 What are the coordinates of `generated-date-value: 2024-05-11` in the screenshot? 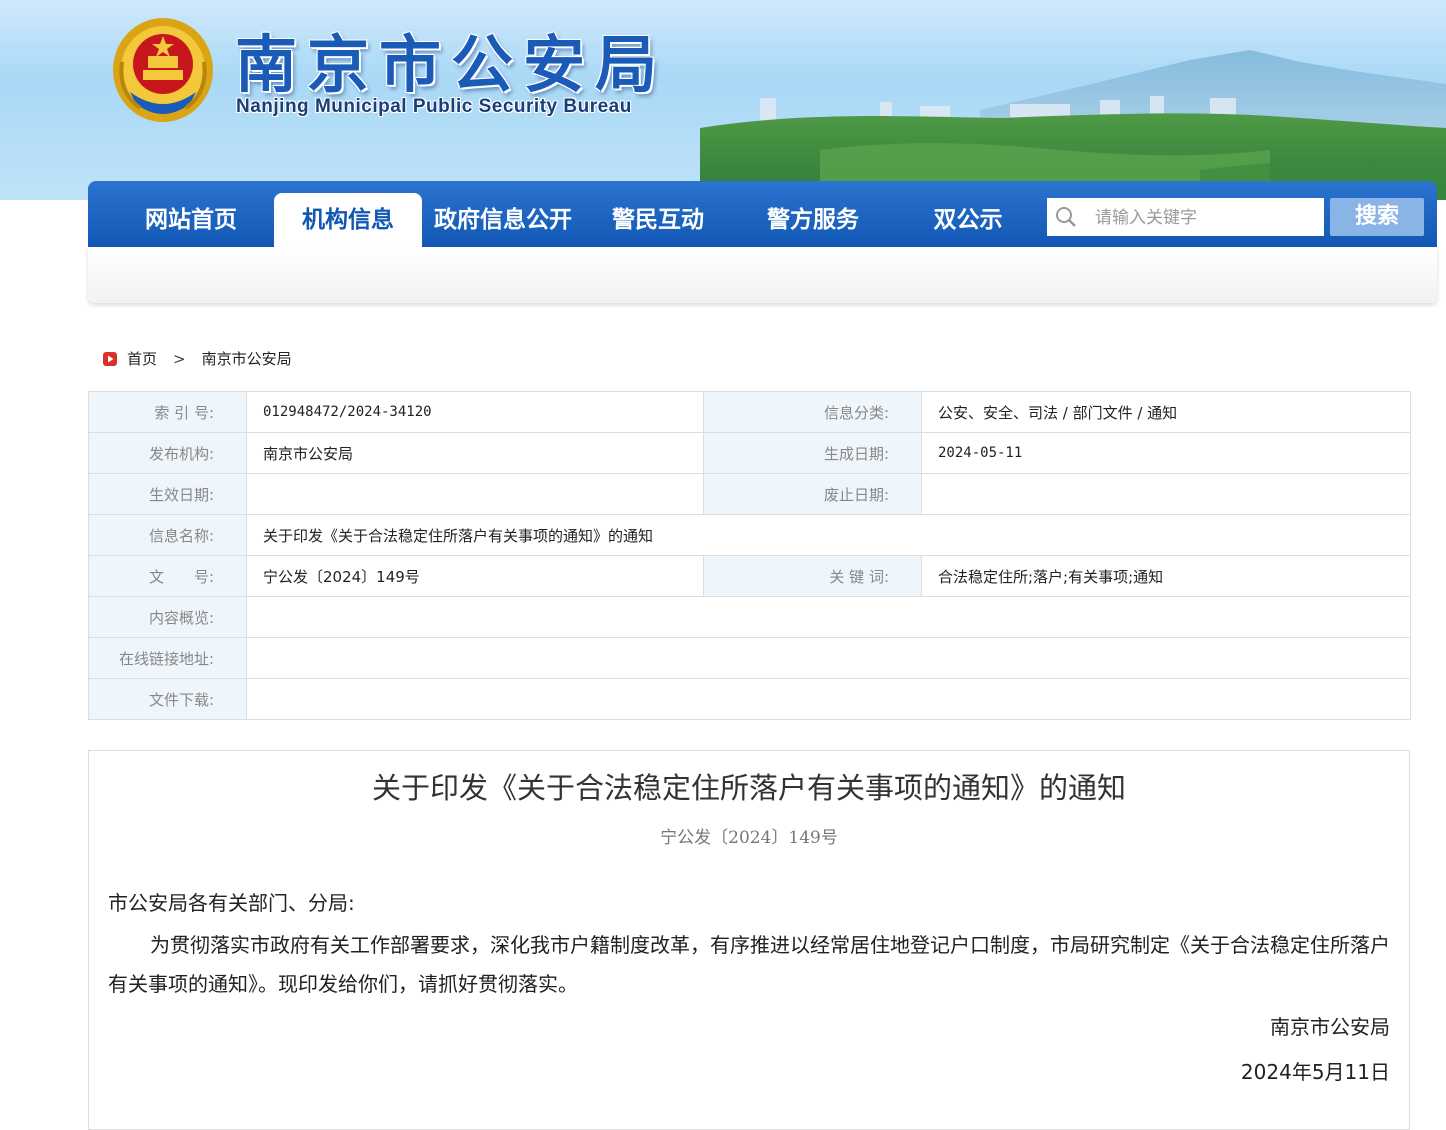 It's located at (1166, 453).